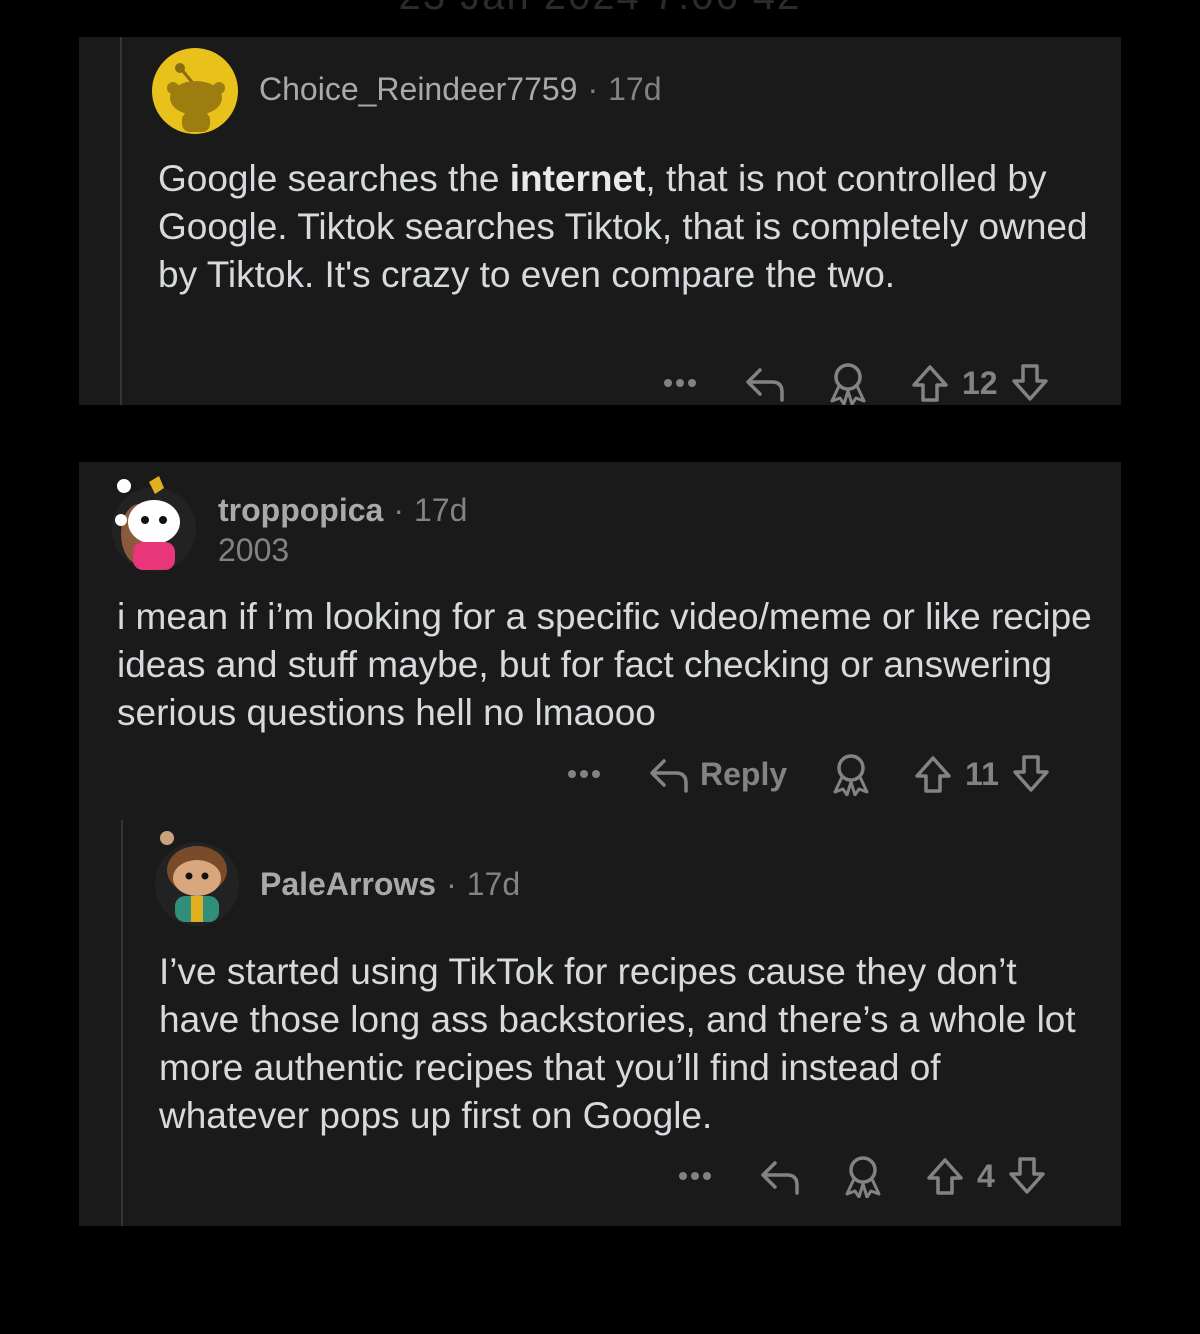 The width and height of the screenshot is (1200, 1334). I want to click on reply-label: Reply, so click(744, 773).